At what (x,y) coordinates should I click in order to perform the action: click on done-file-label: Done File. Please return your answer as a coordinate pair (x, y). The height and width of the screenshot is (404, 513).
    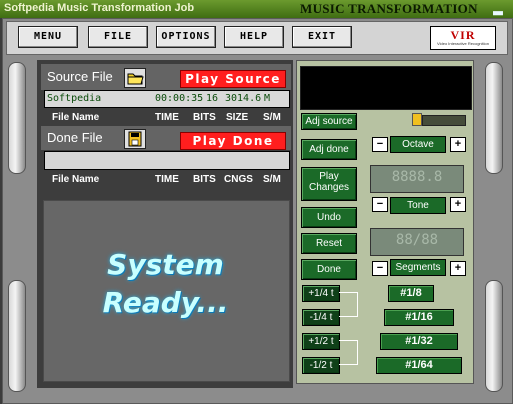
    Looking at the image, I should click on (75, 137).